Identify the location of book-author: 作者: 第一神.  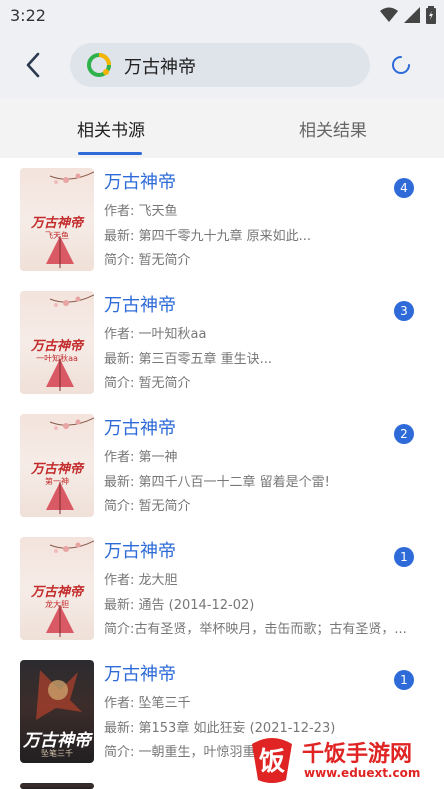
(141, 457).